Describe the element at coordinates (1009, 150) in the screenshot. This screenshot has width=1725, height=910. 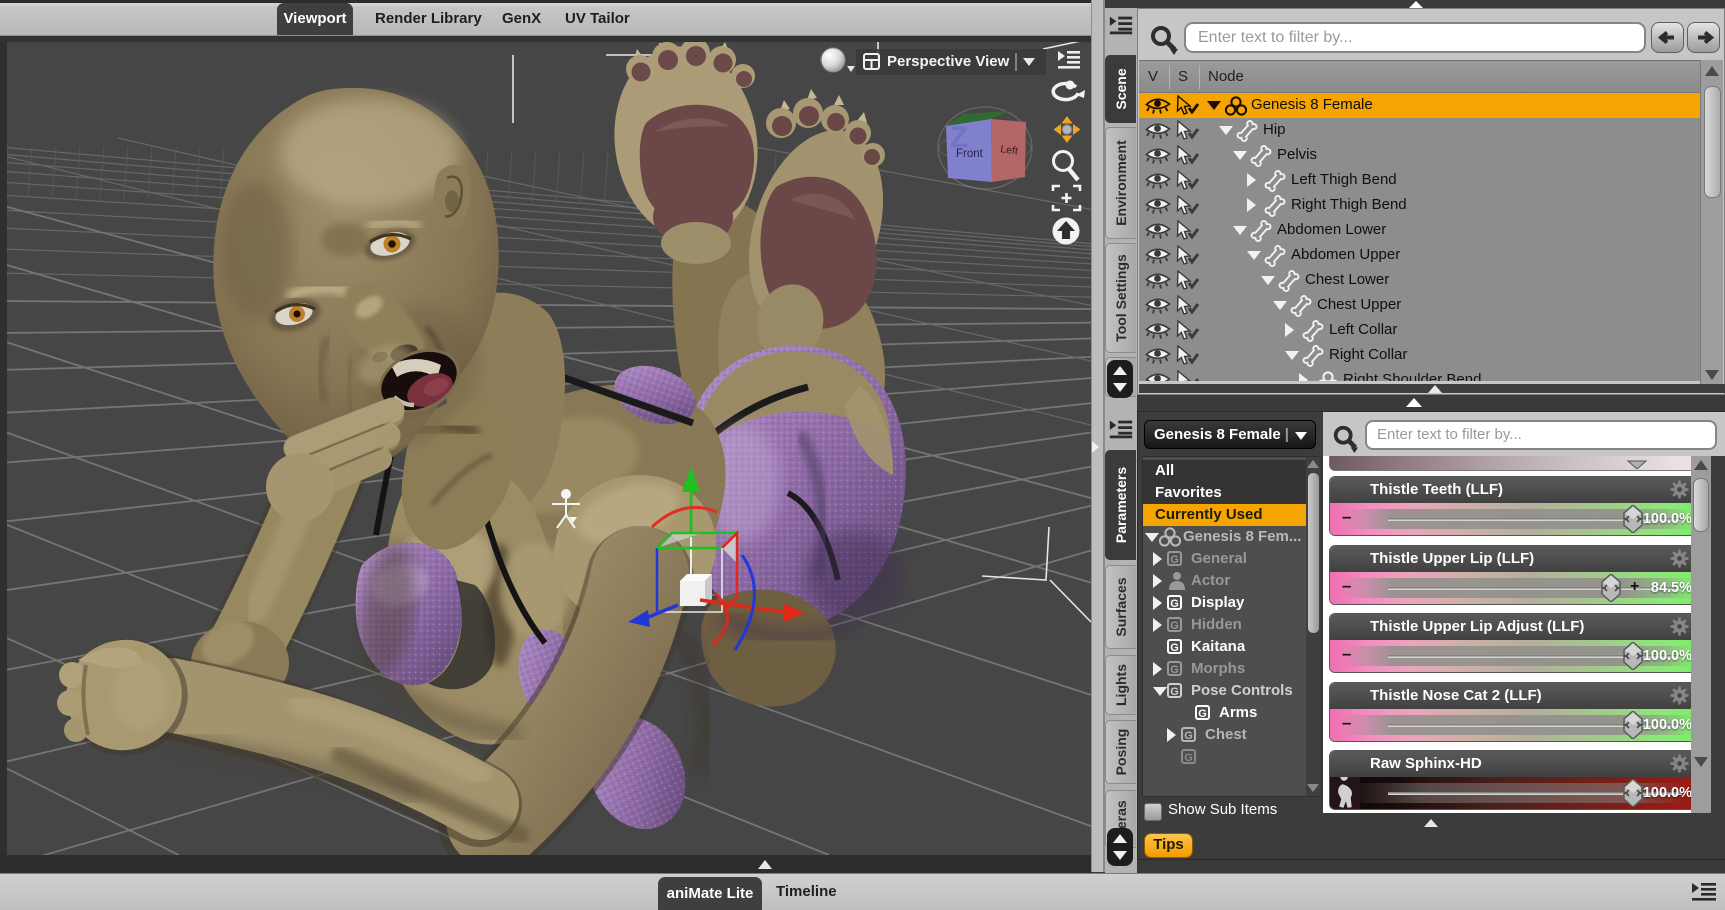
I see `svg-text: Left` at that location.